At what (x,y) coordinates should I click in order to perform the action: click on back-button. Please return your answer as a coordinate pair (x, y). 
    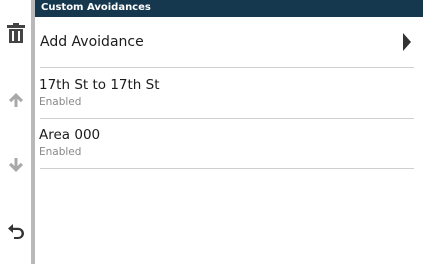
    Looking at the image, I should click on (15, 231).